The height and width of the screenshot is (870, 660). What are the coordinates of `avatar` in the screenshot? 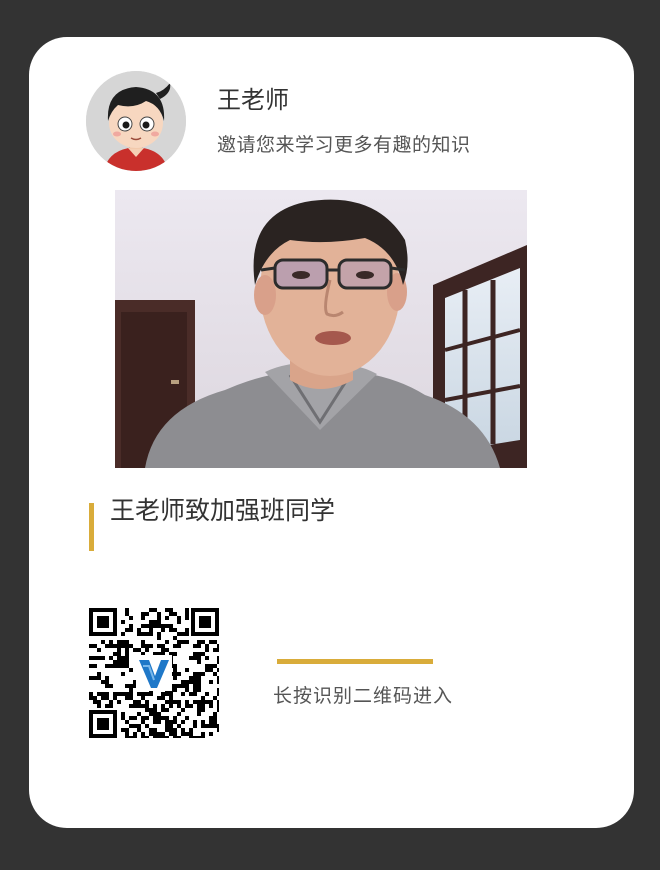 It's located at (136, 121).